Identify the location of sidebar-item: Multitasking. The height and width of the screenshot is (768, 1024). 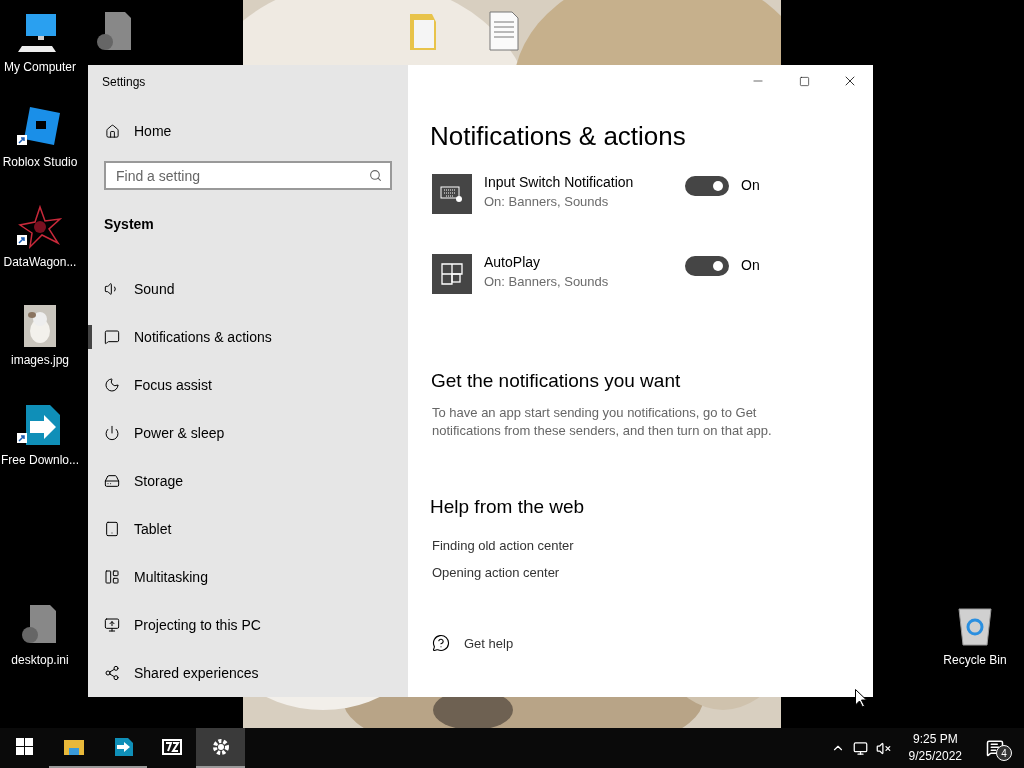
(248, 577).